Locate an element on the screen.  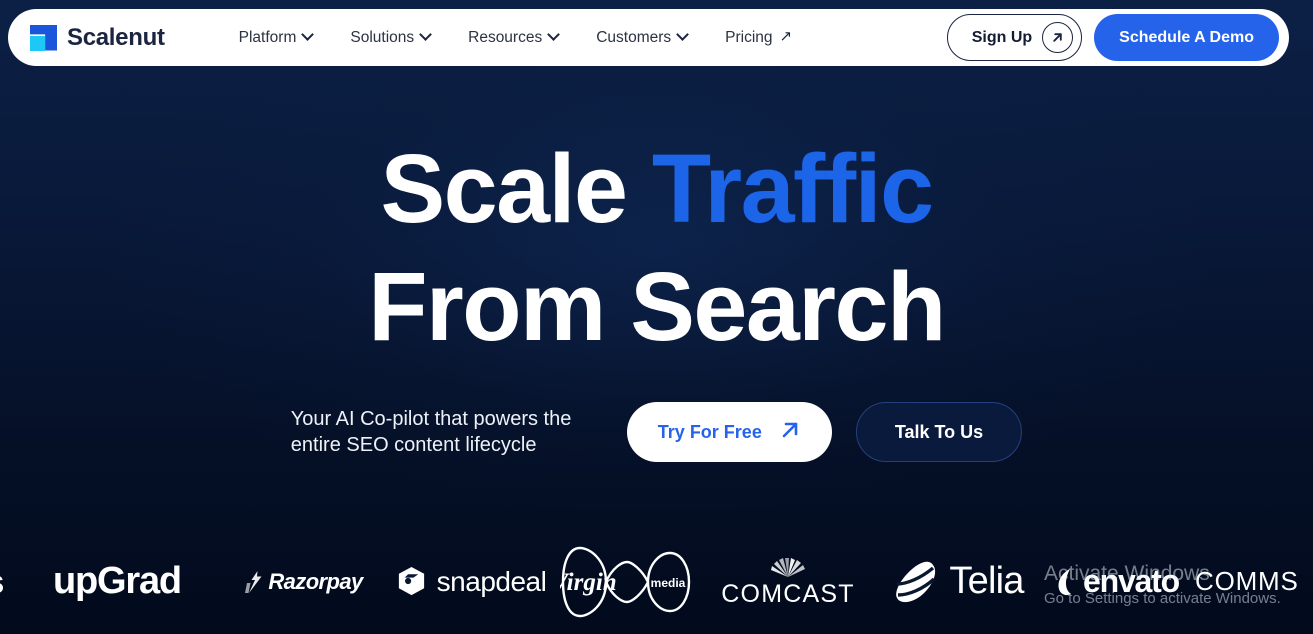
envato-logo-text: envato is located at coordinates (1131, 581).